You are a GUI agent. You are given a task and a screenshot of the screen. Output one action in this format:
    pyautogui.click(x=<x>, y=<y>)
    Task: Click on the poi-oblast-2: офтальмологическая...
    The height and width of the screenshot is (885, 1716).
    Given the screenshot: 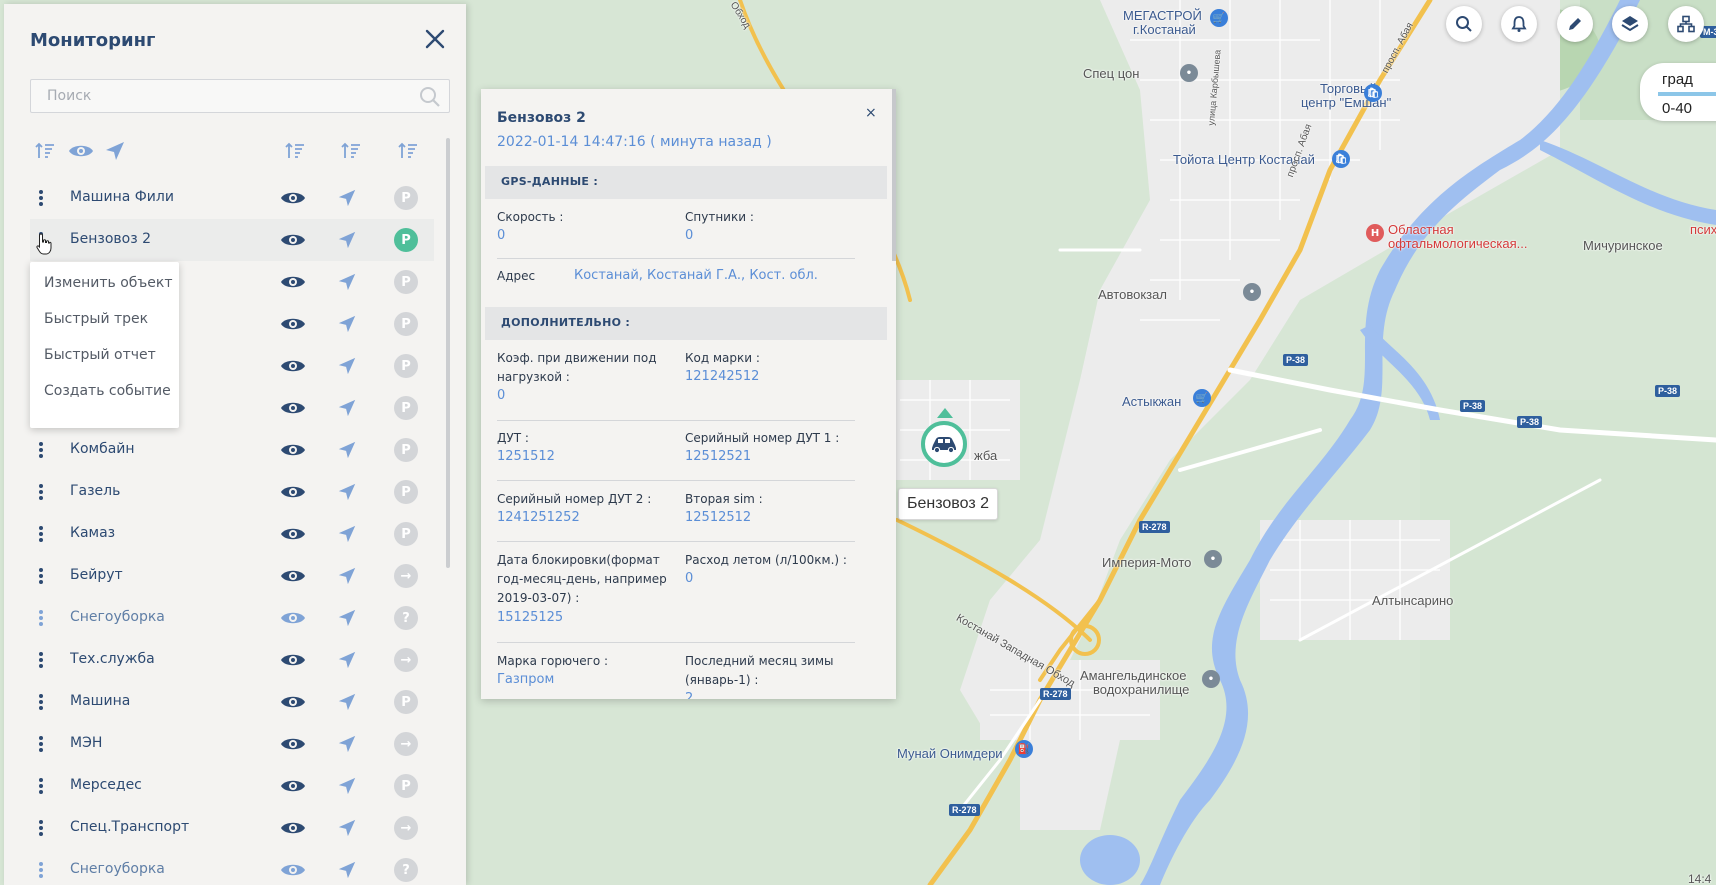 What is the action you would take?
    pyautogui.click(x=1457, y=243)
    